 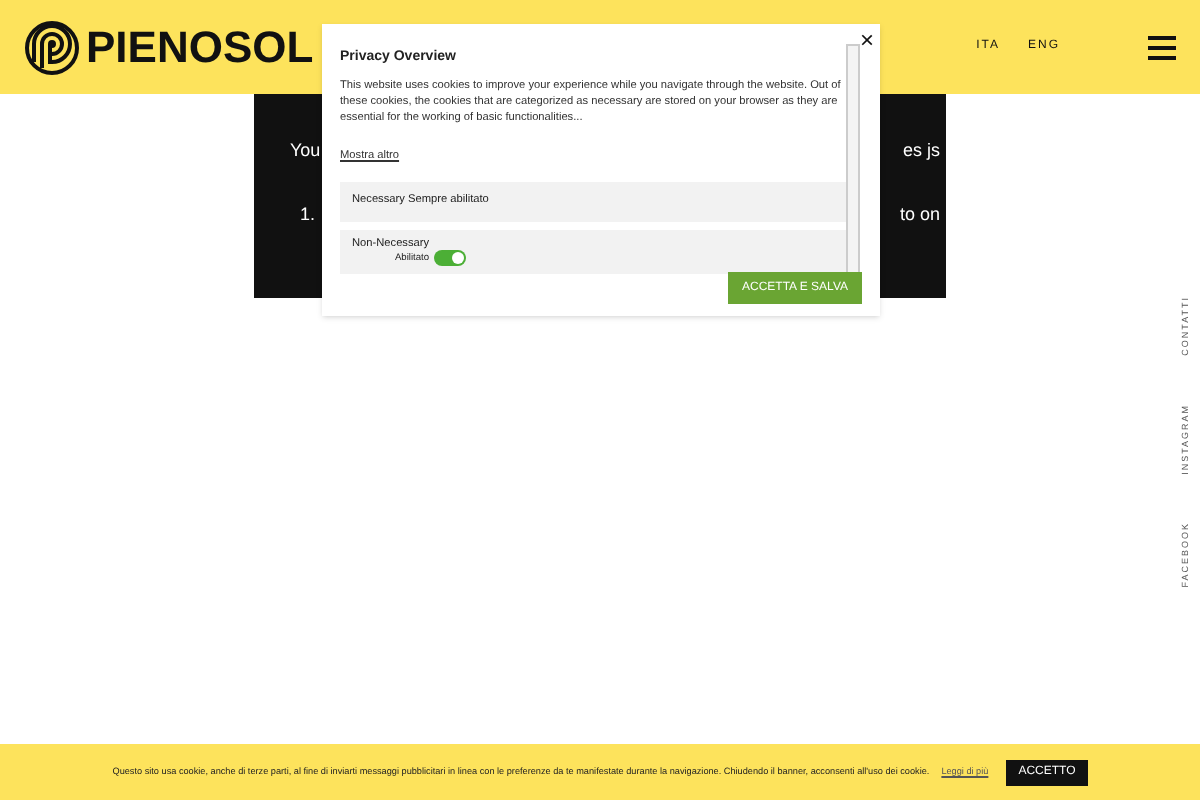 I want to click on close-button: ×, so click(x=866, y=40).